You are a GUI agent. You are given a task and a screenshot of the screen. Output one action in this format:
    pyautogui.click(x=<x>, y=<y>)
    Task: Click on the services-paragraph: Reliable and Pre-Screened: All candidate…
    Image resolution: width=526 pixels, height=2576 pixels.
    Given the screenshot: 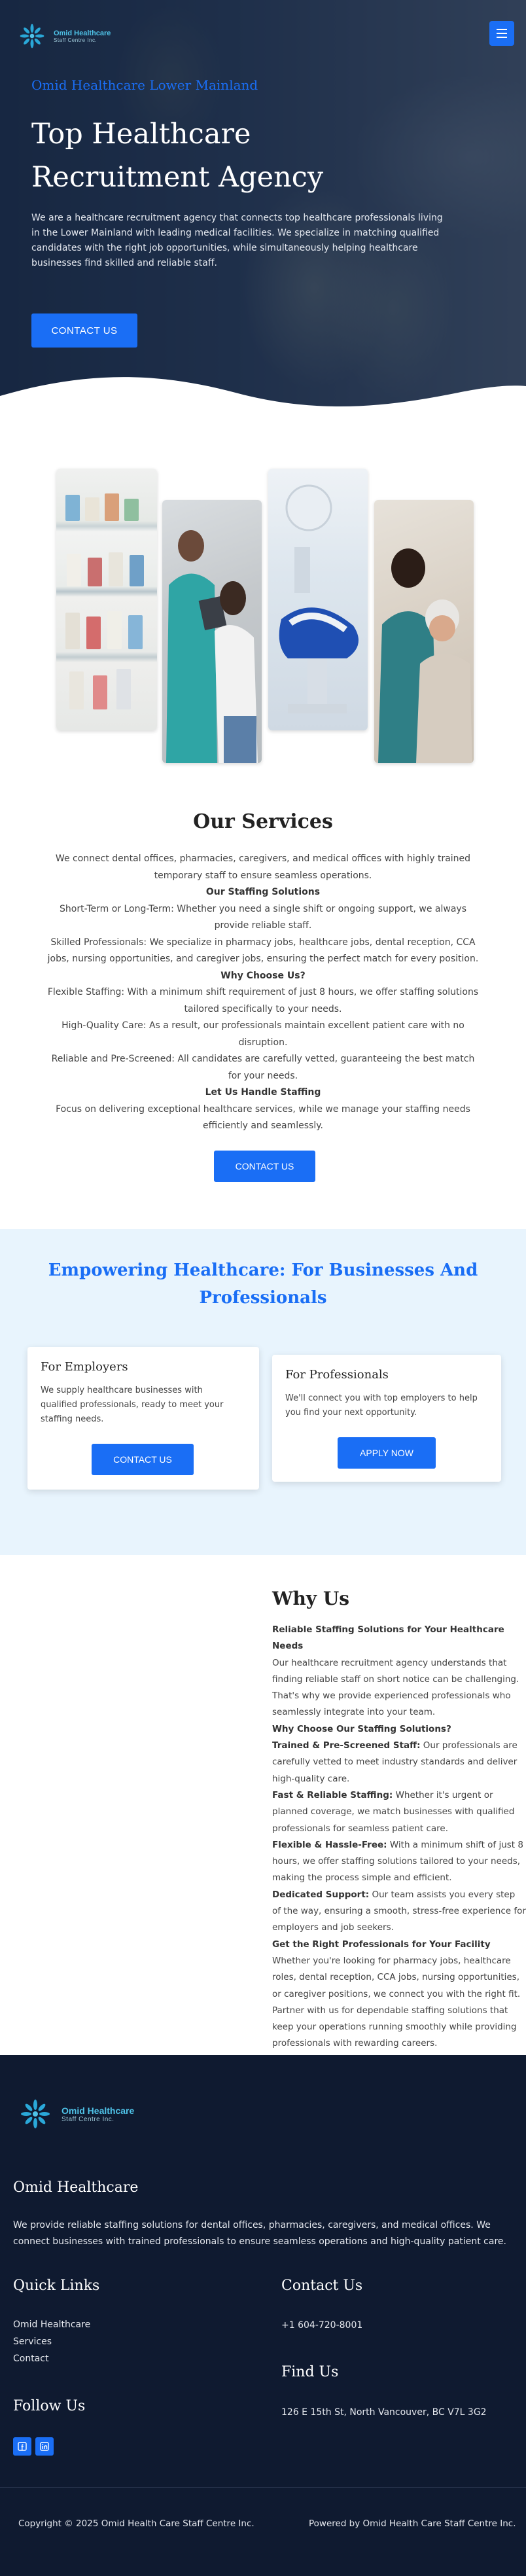 What is the action you would take?
    pyautogui.click(x=263, y=1067)
    